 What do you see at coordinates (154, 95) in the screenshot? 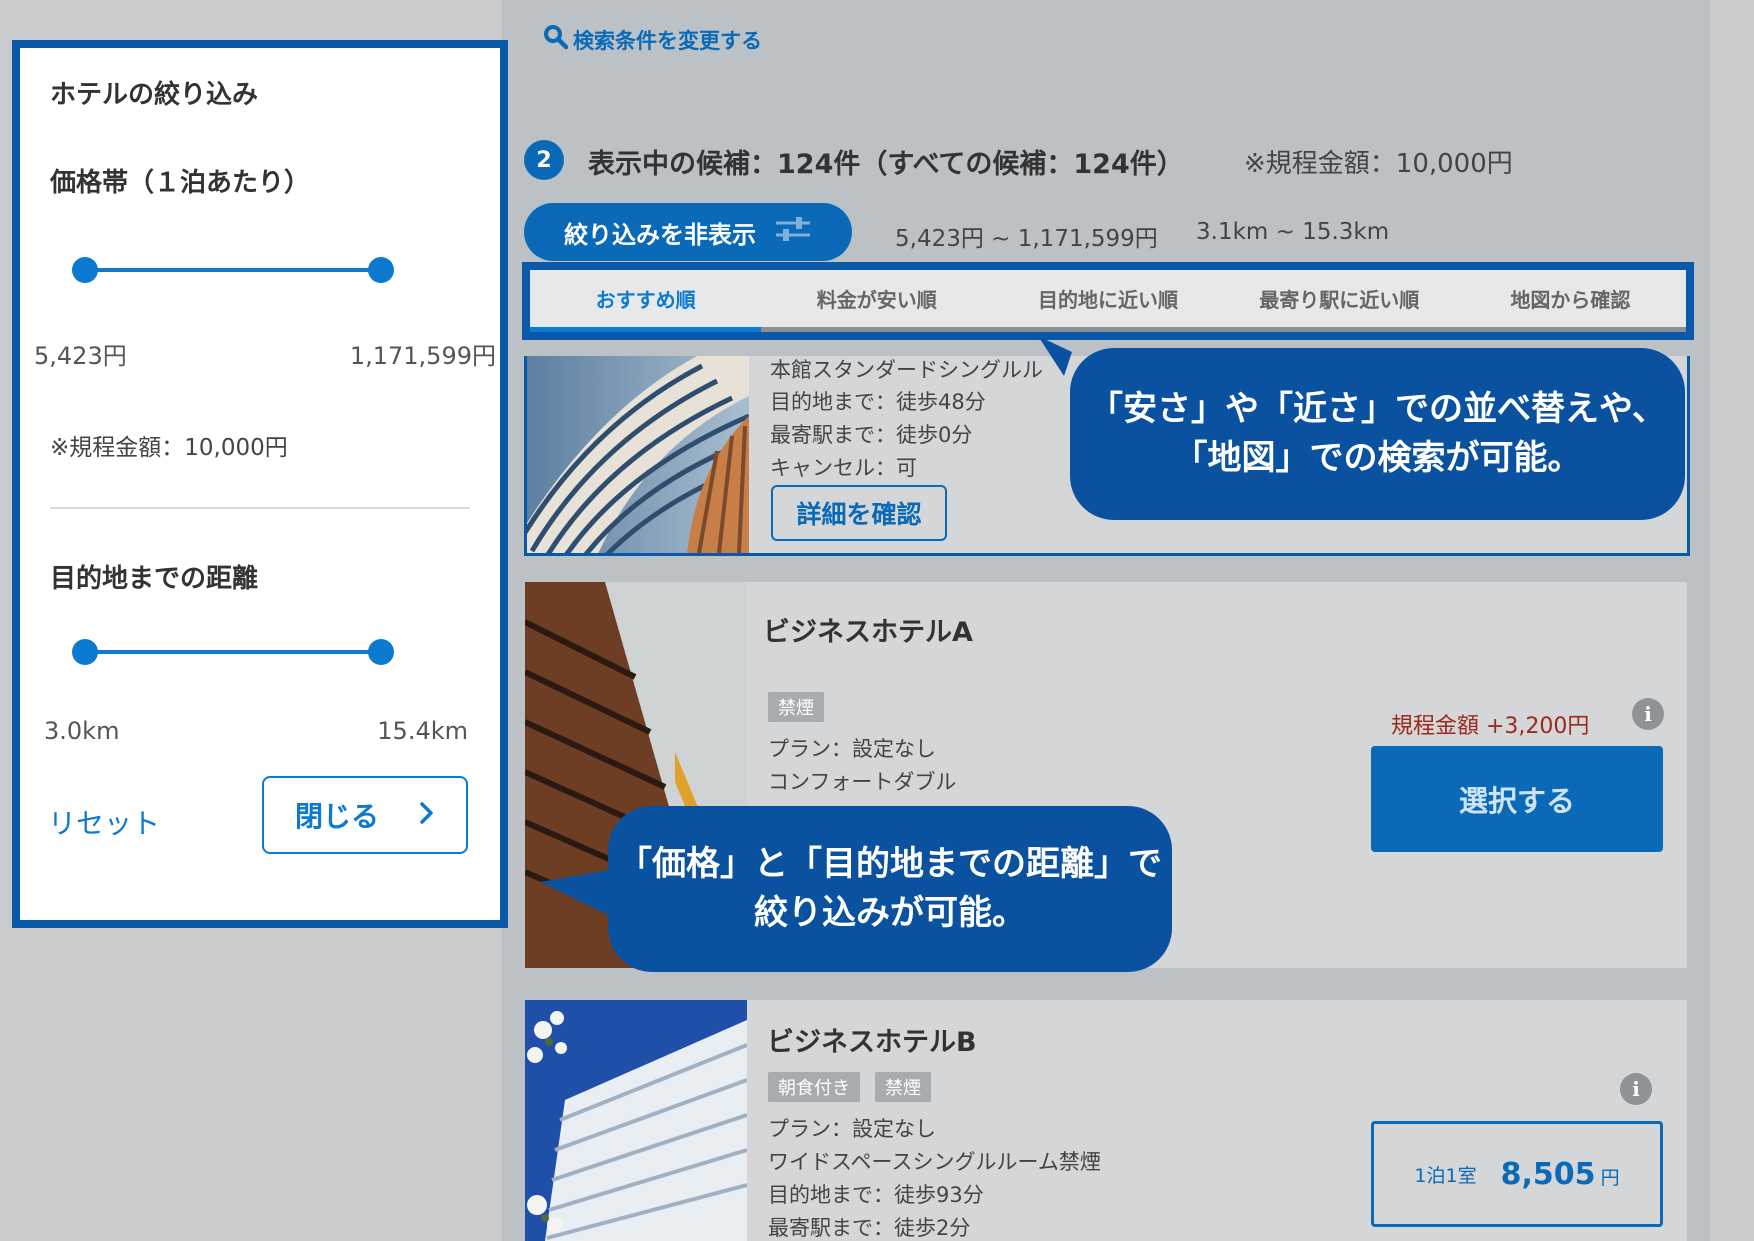
I see `filter-panel-title: ホテルの絞り込み` at bounding box center [154, 95].